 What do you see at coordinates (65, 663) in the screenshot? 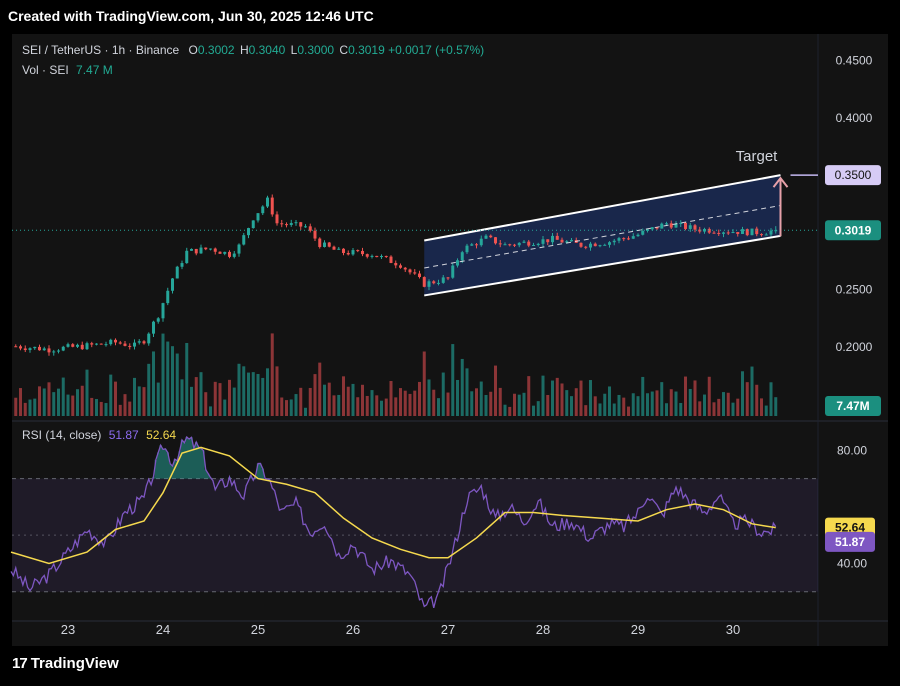
I see `tradingview-brand: 17 TradingView` at bounding box center [65, 663].